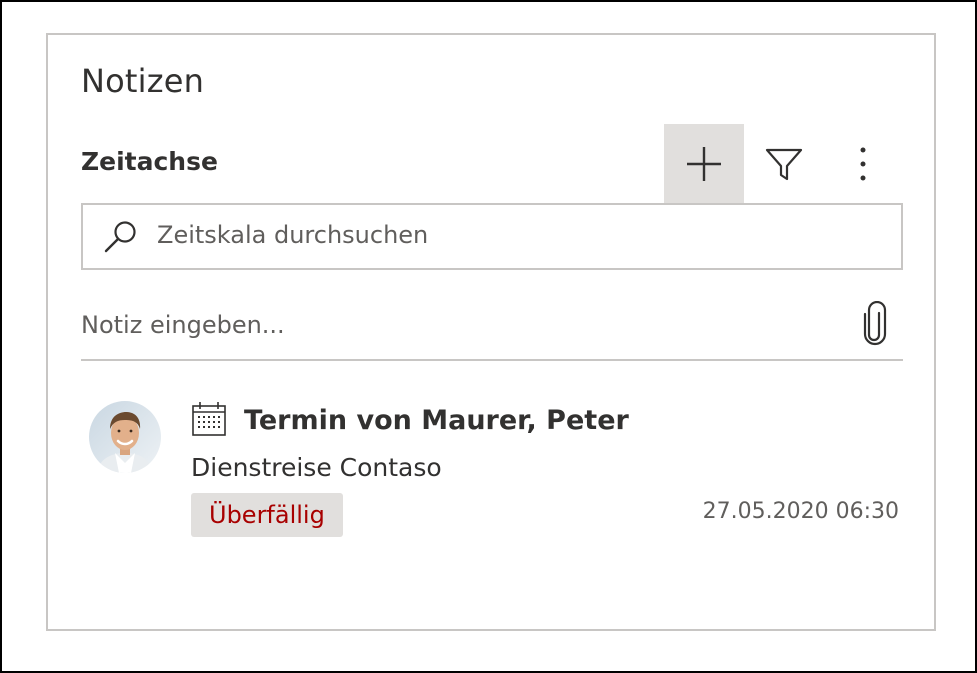 This screenshot has width=977, height=673. I want to click on avatar, so click(125, 437).